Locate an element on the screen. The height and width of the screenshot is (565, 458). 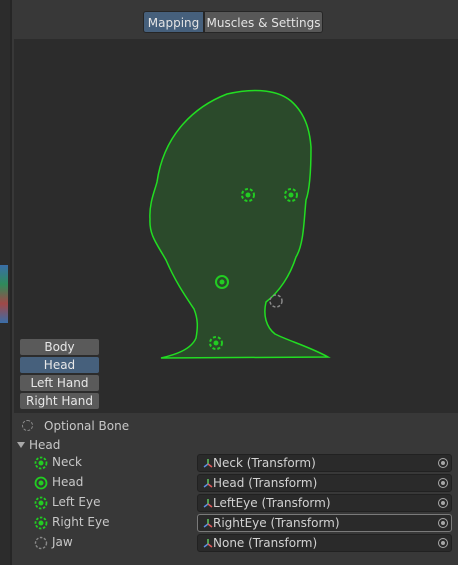
right-eye-transform-field: RightEye (Transform) is located at coordinates (324, 523).